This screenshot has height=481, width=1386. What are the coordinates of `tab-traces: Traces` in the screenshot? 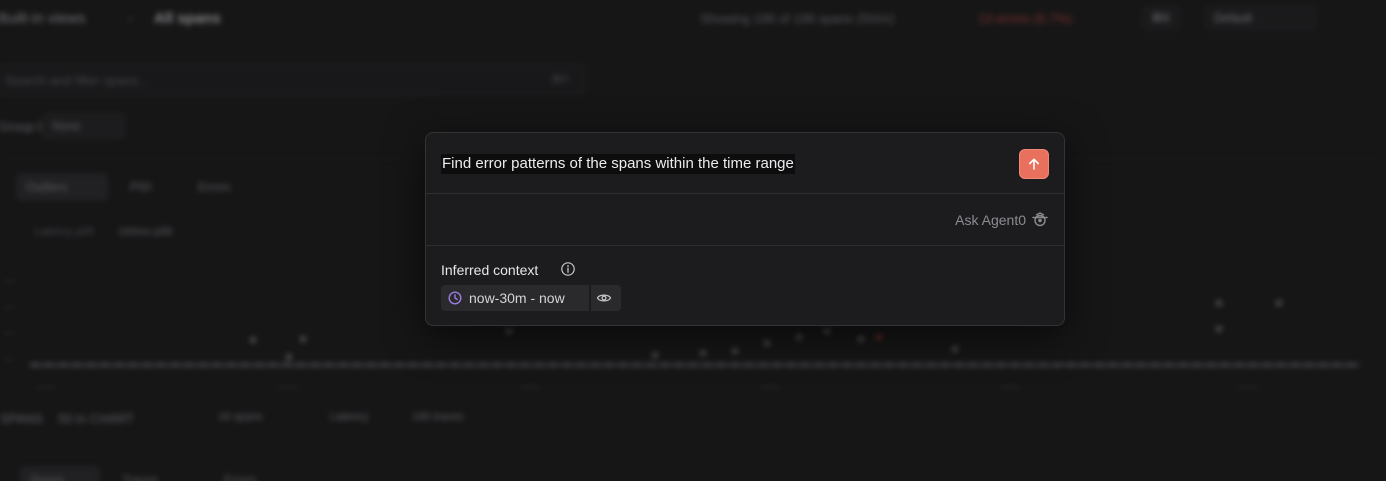 It's located at (157, 473).